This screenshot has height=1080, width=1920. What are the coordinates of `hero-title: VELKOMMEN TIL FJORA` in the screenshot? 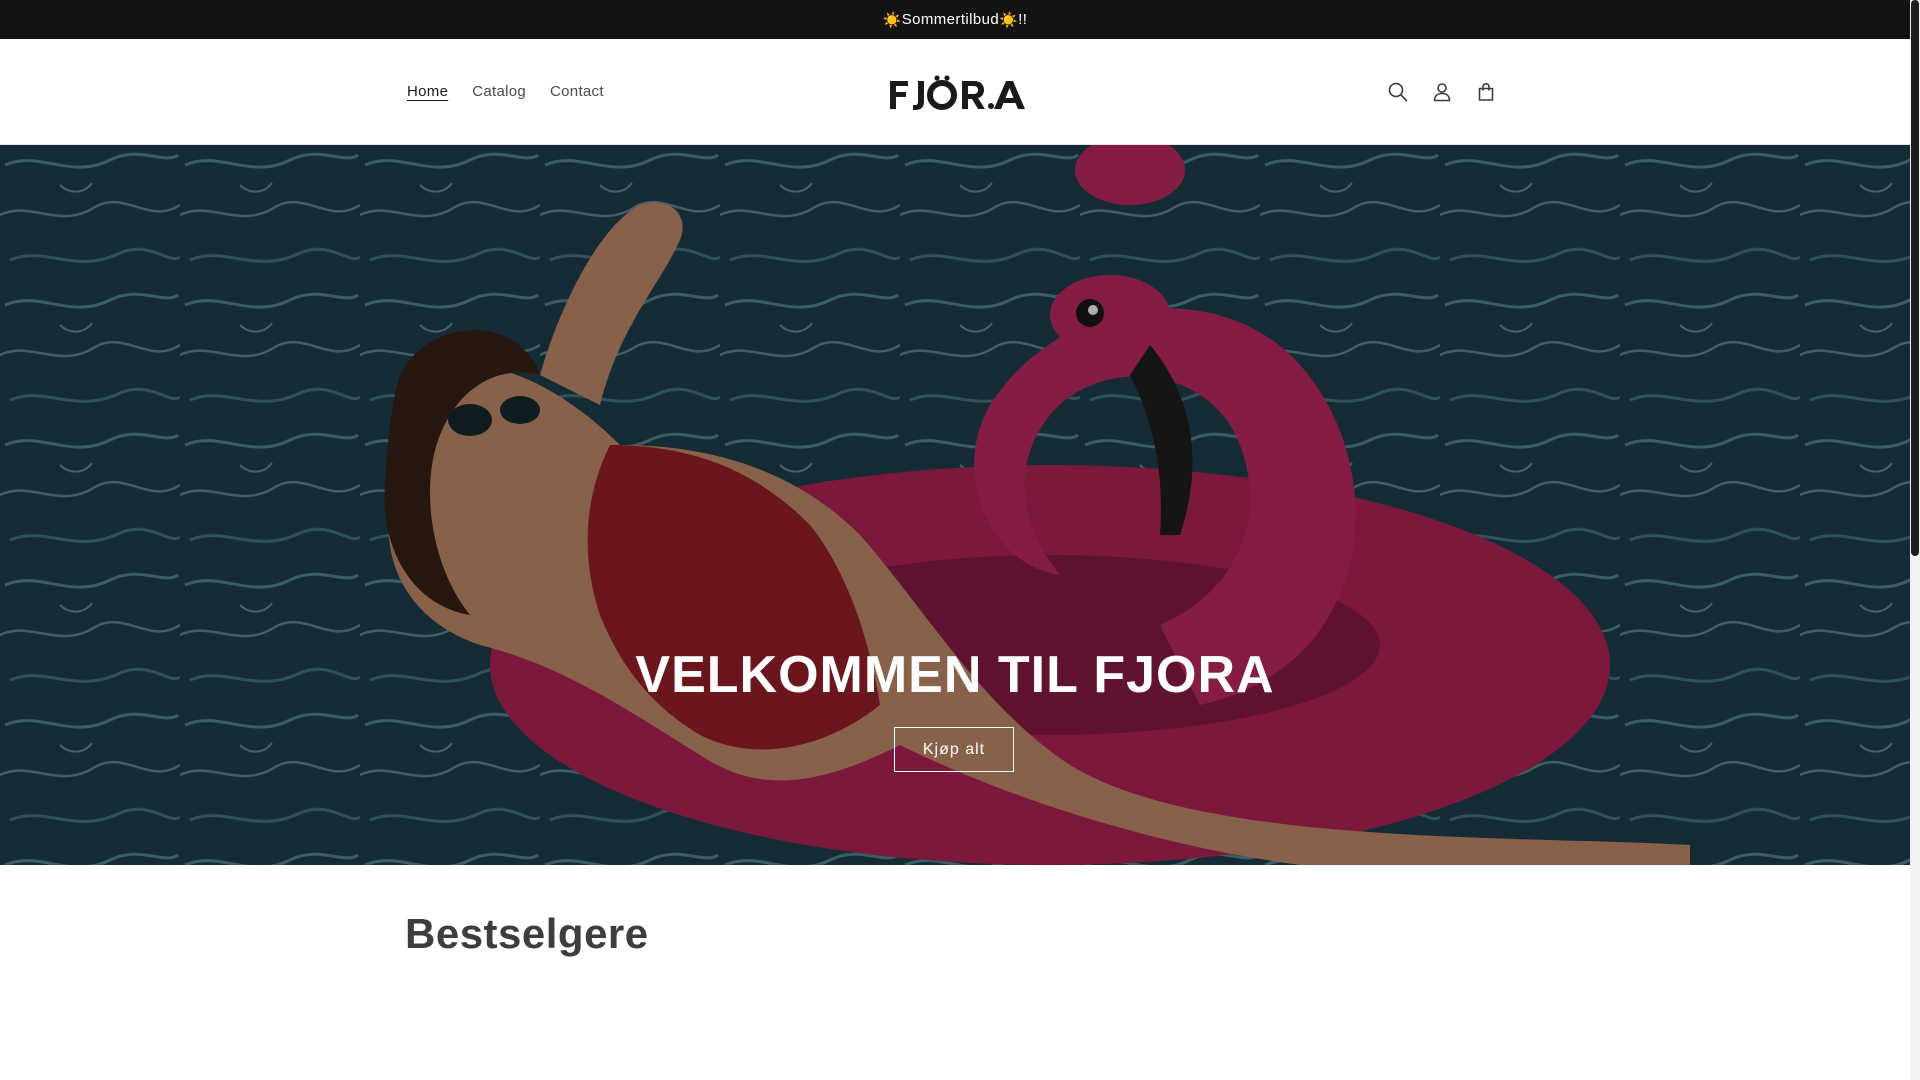 It's located at (955, 675).